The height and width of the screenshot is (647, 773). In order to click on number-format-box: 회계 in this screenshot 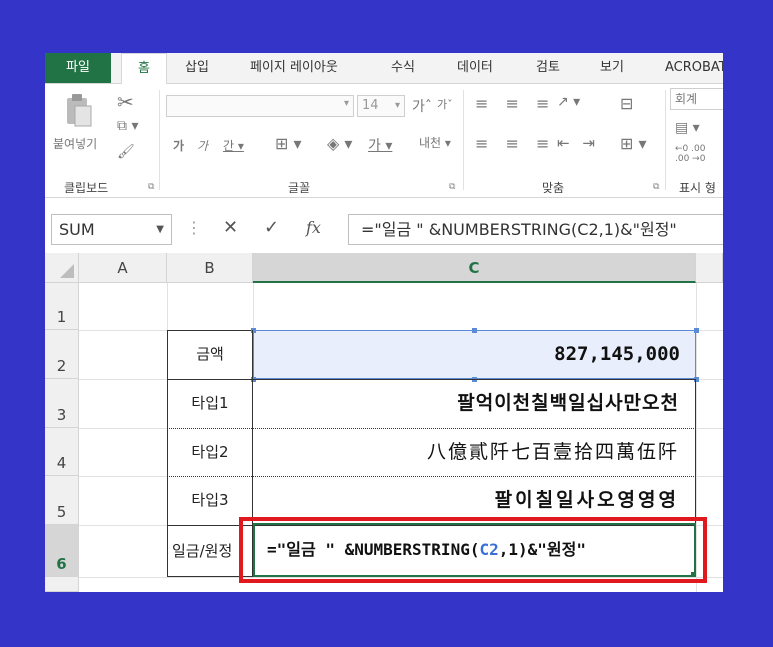, I will do `click(696, 99)`.